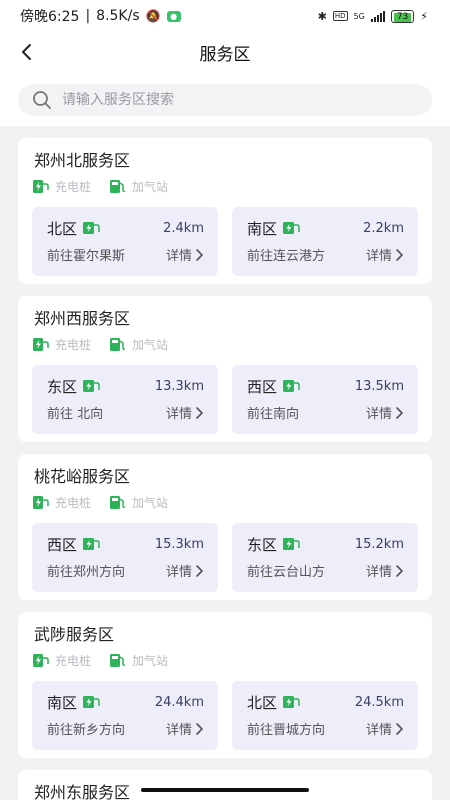 The image size is (450, 800). Describe the element at coordinates (82, 160) in the screenshot. I see `service-area-name: 郑州北服务区` at that location.